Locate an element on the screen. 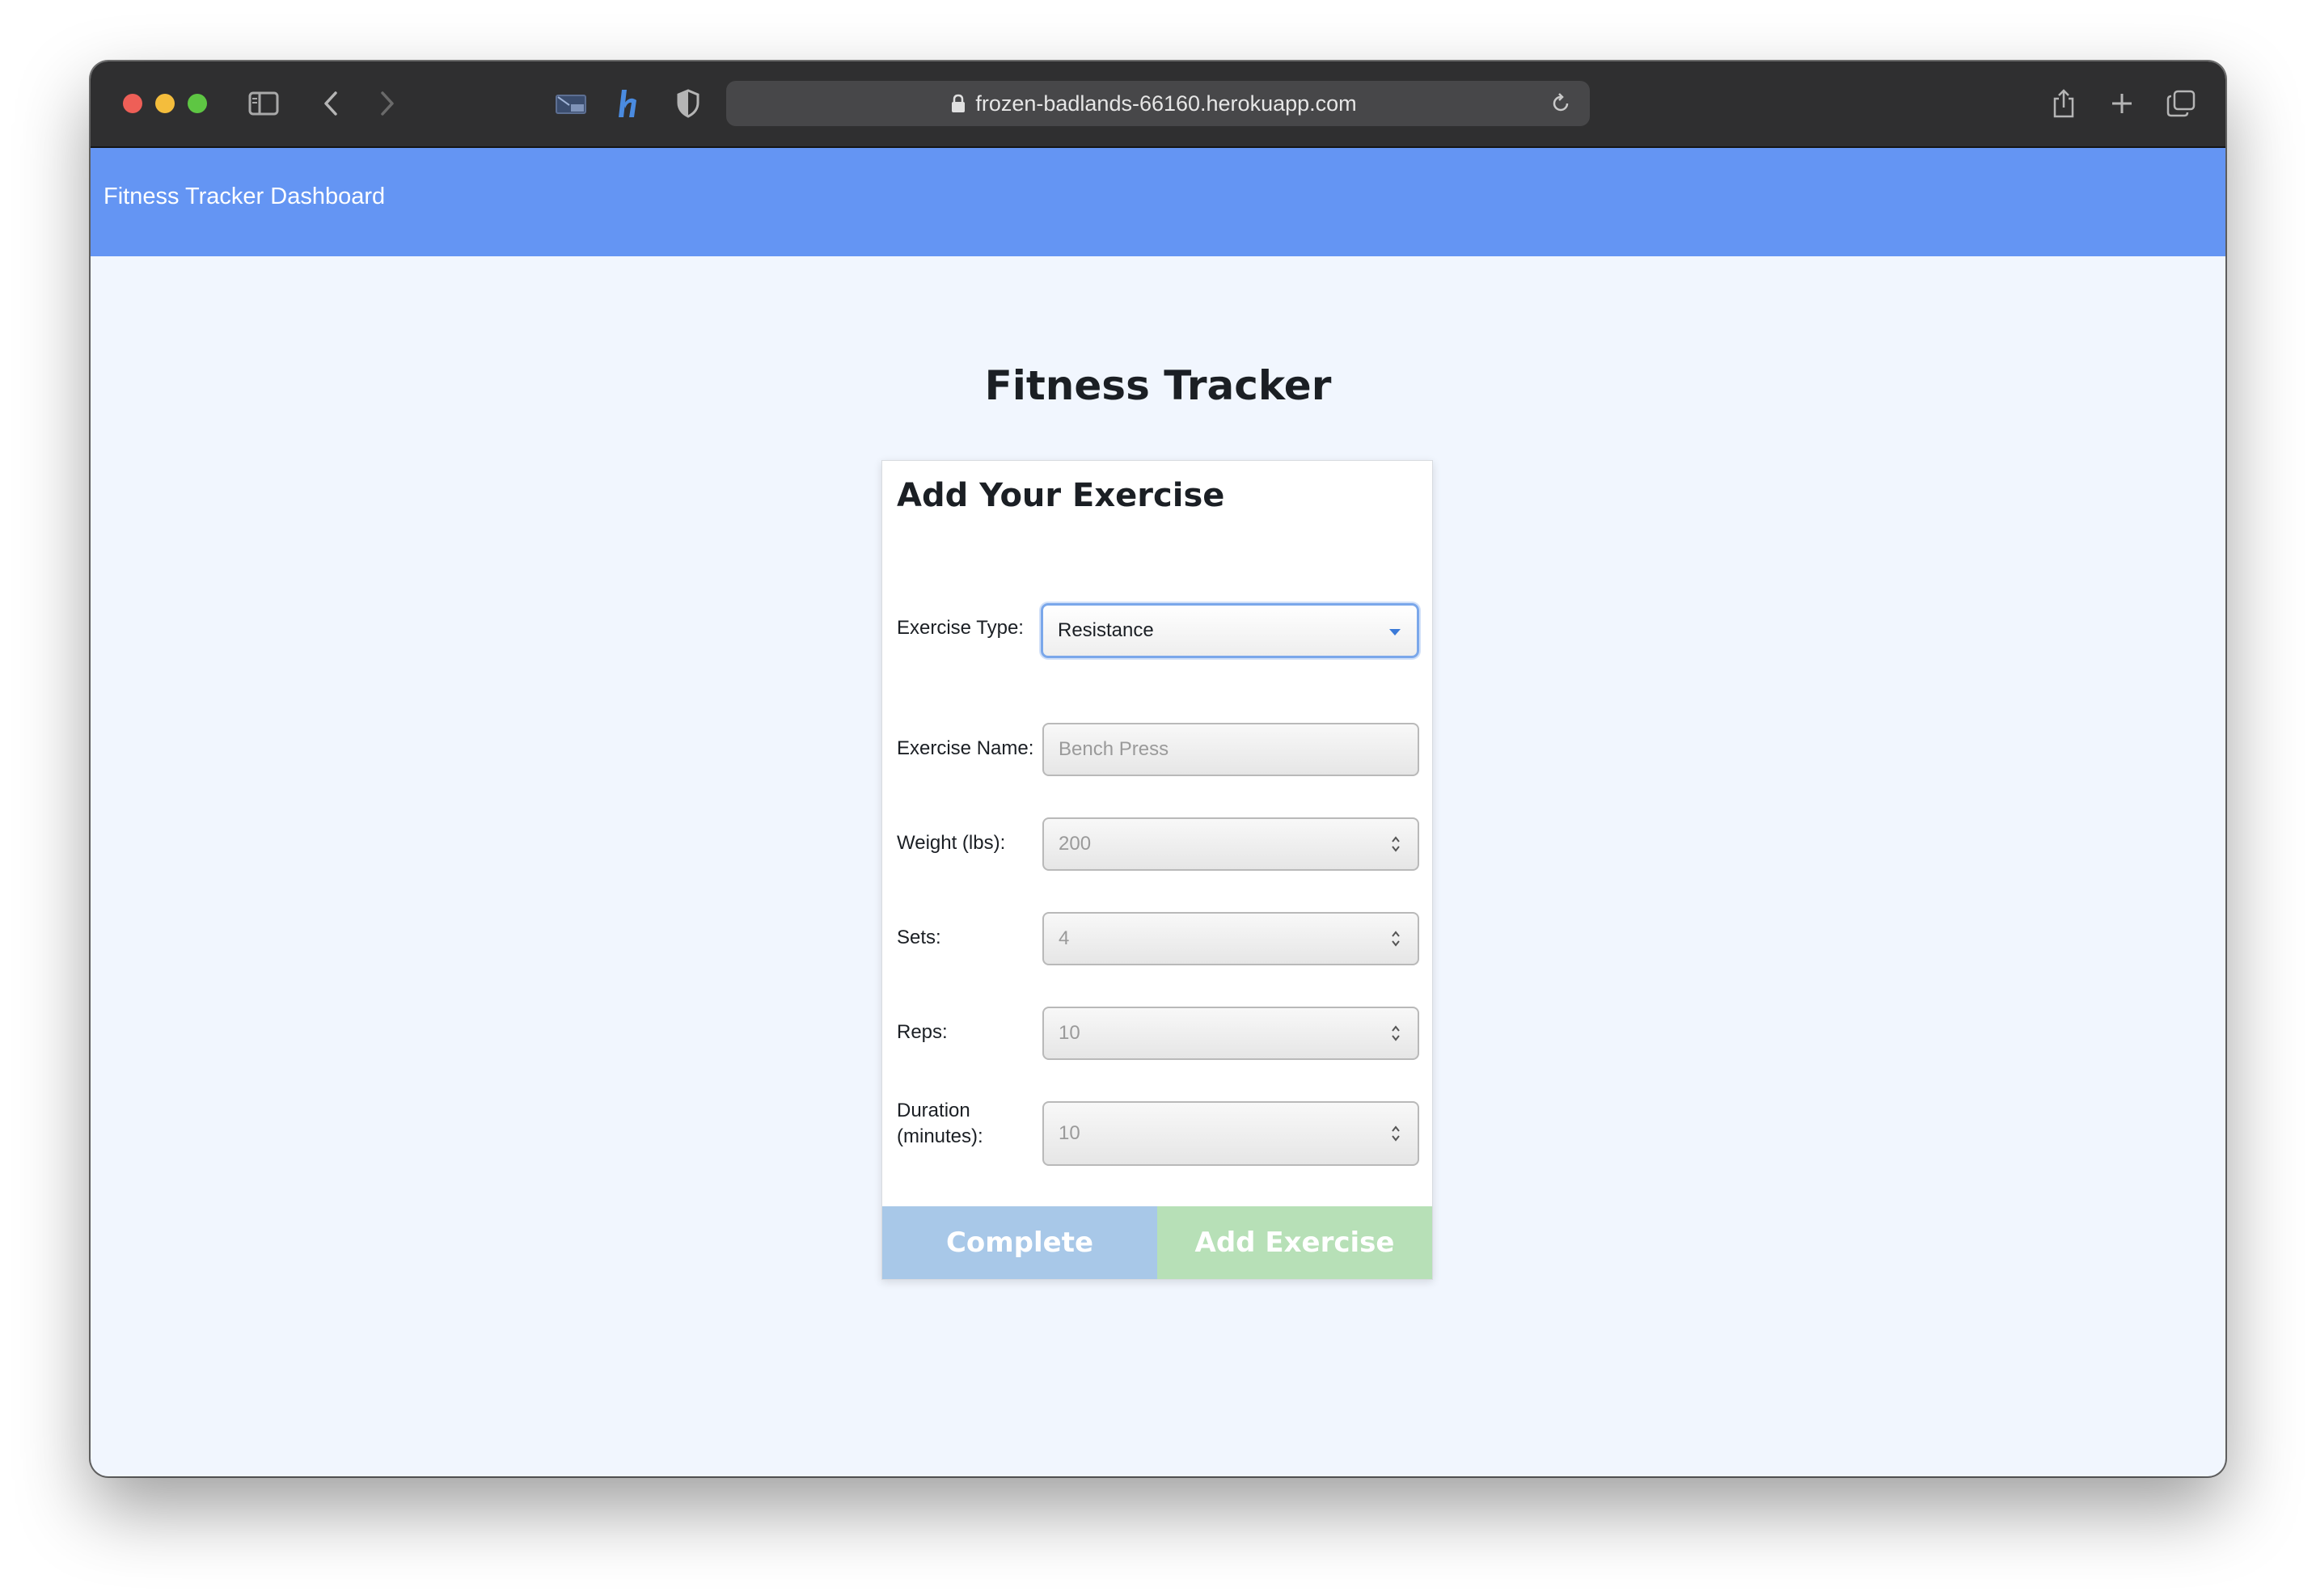  extension-screen-icon is located at coordinates (571, 103).